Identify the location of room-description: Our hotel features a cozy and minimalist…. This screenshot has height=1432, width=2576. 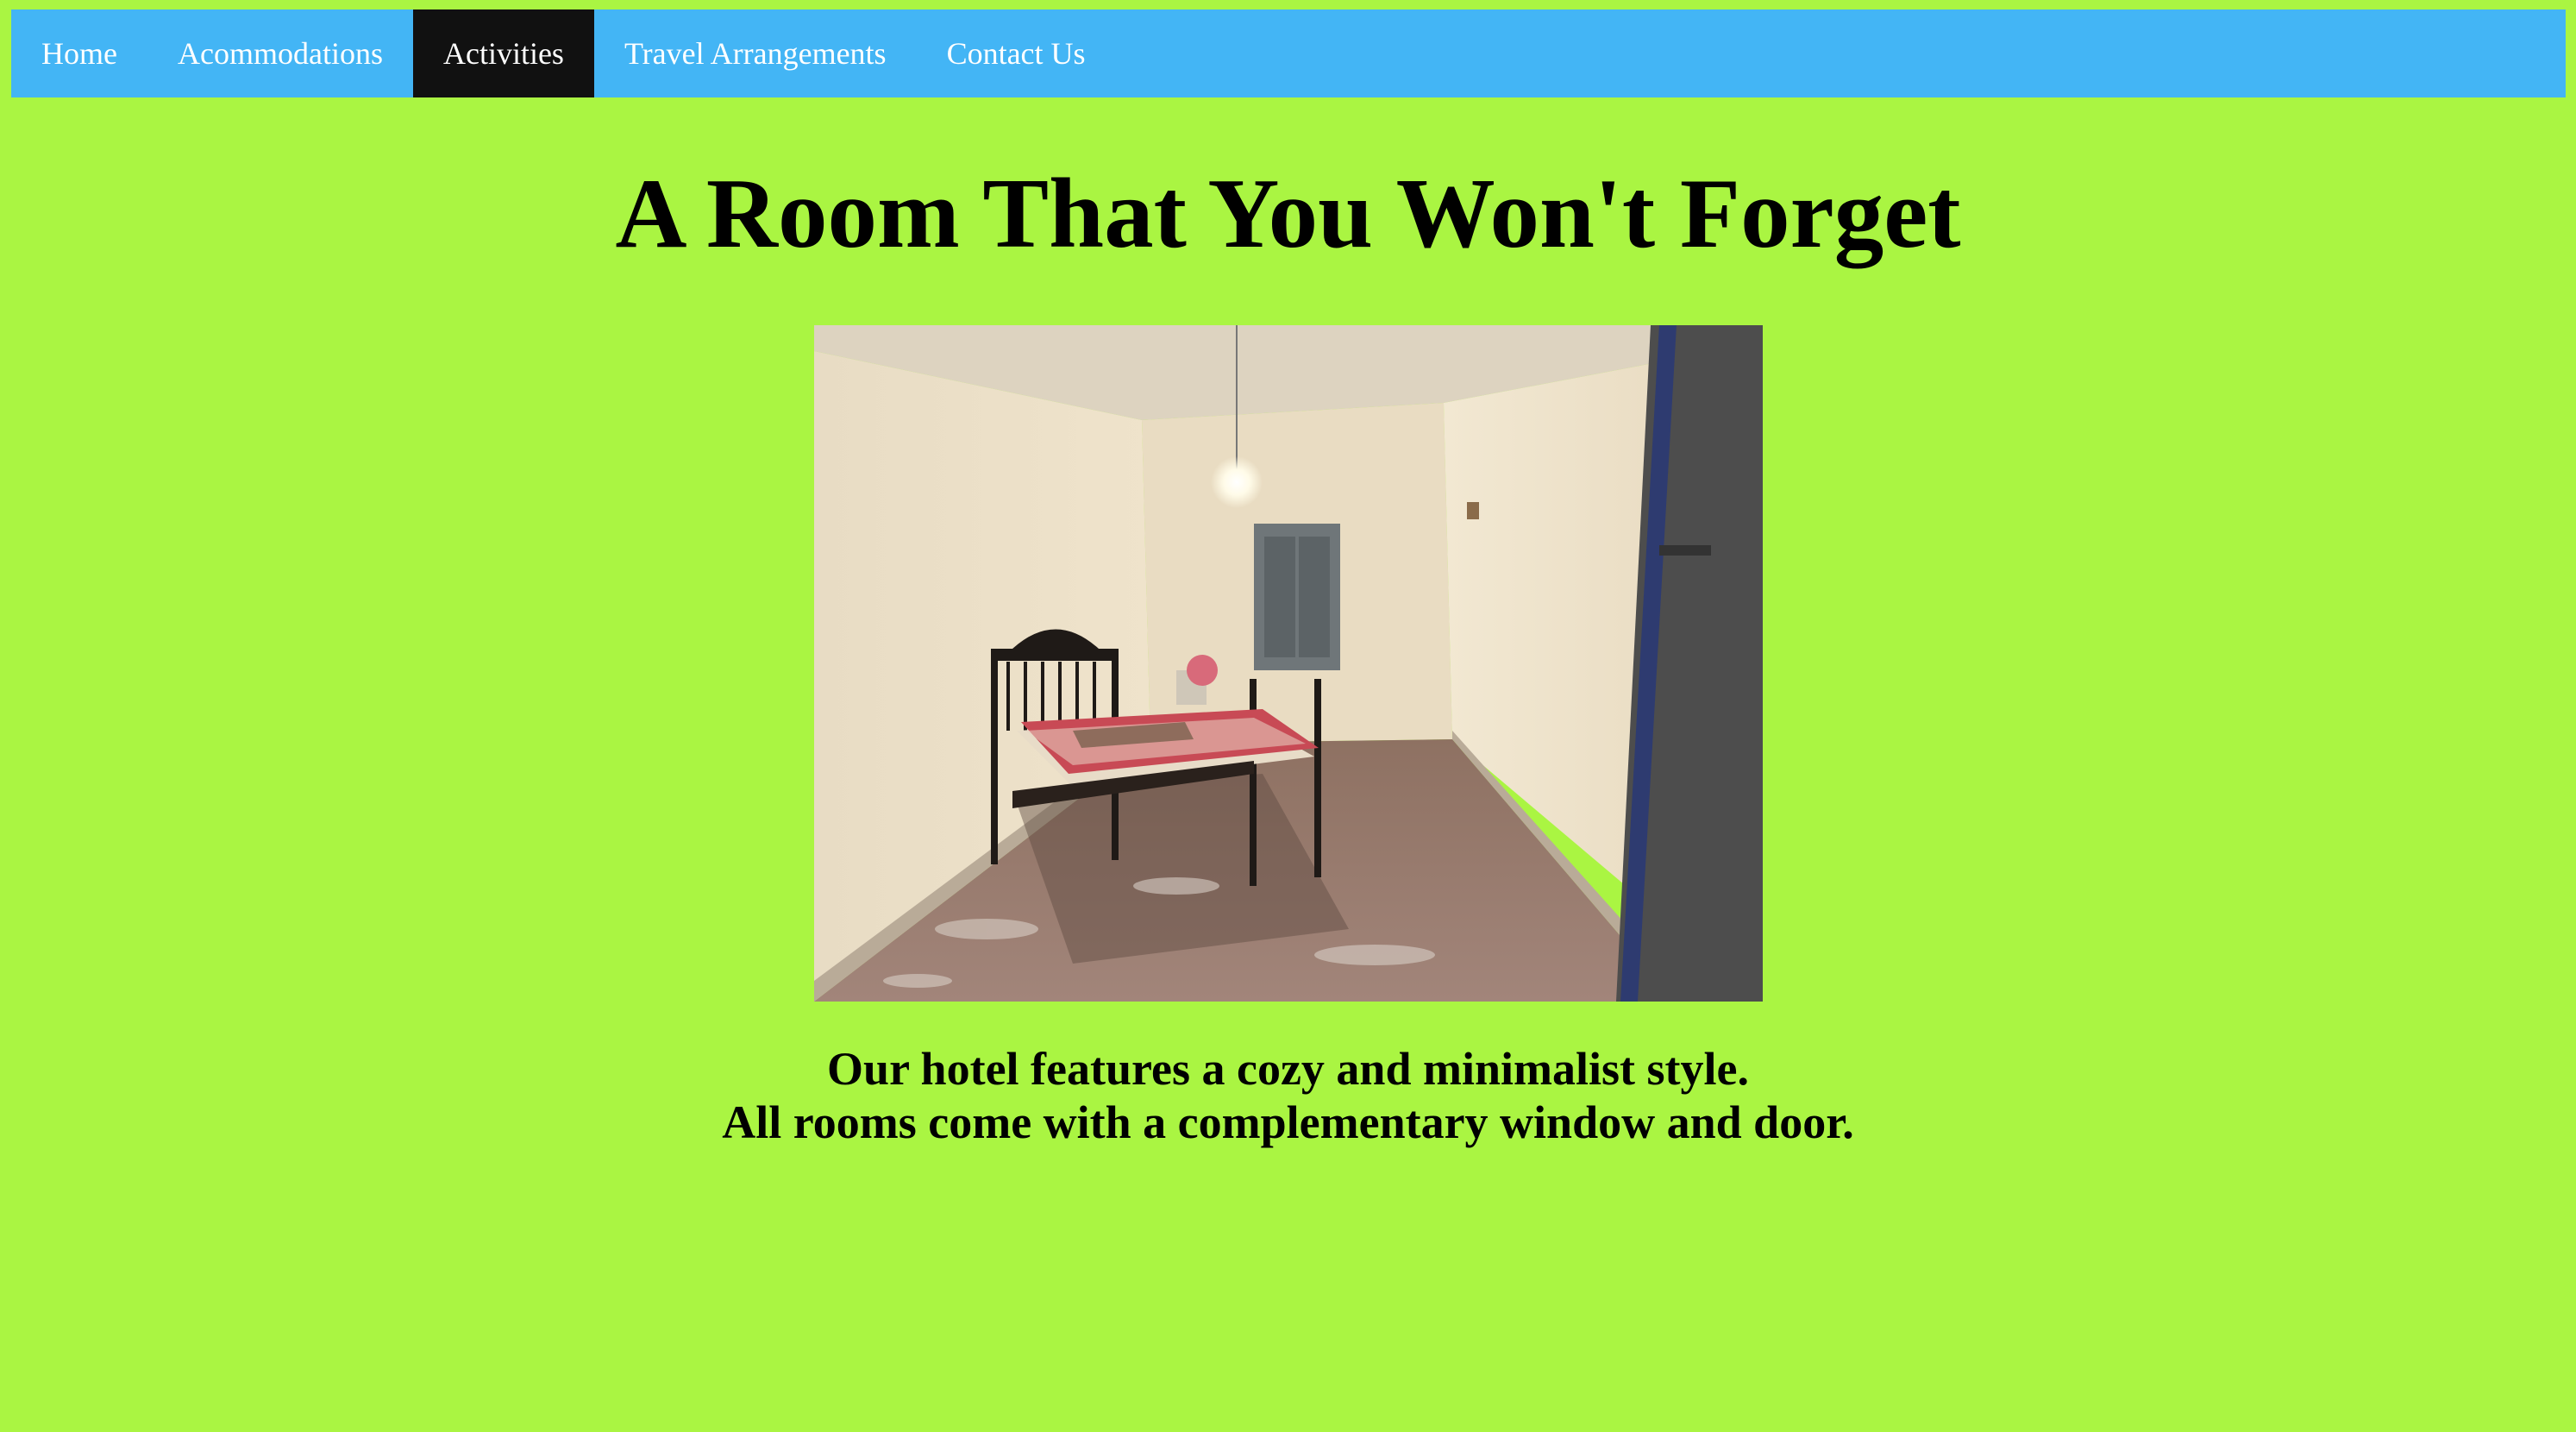
(1288, 1095).